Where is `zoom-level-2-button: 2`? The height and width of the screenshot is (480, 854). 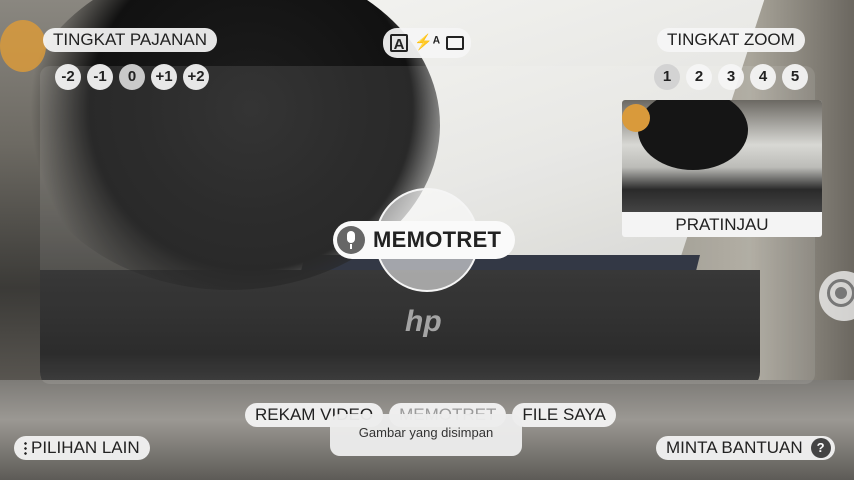
zoom-level-2-button: 2 is located at coordinates (699, 77).